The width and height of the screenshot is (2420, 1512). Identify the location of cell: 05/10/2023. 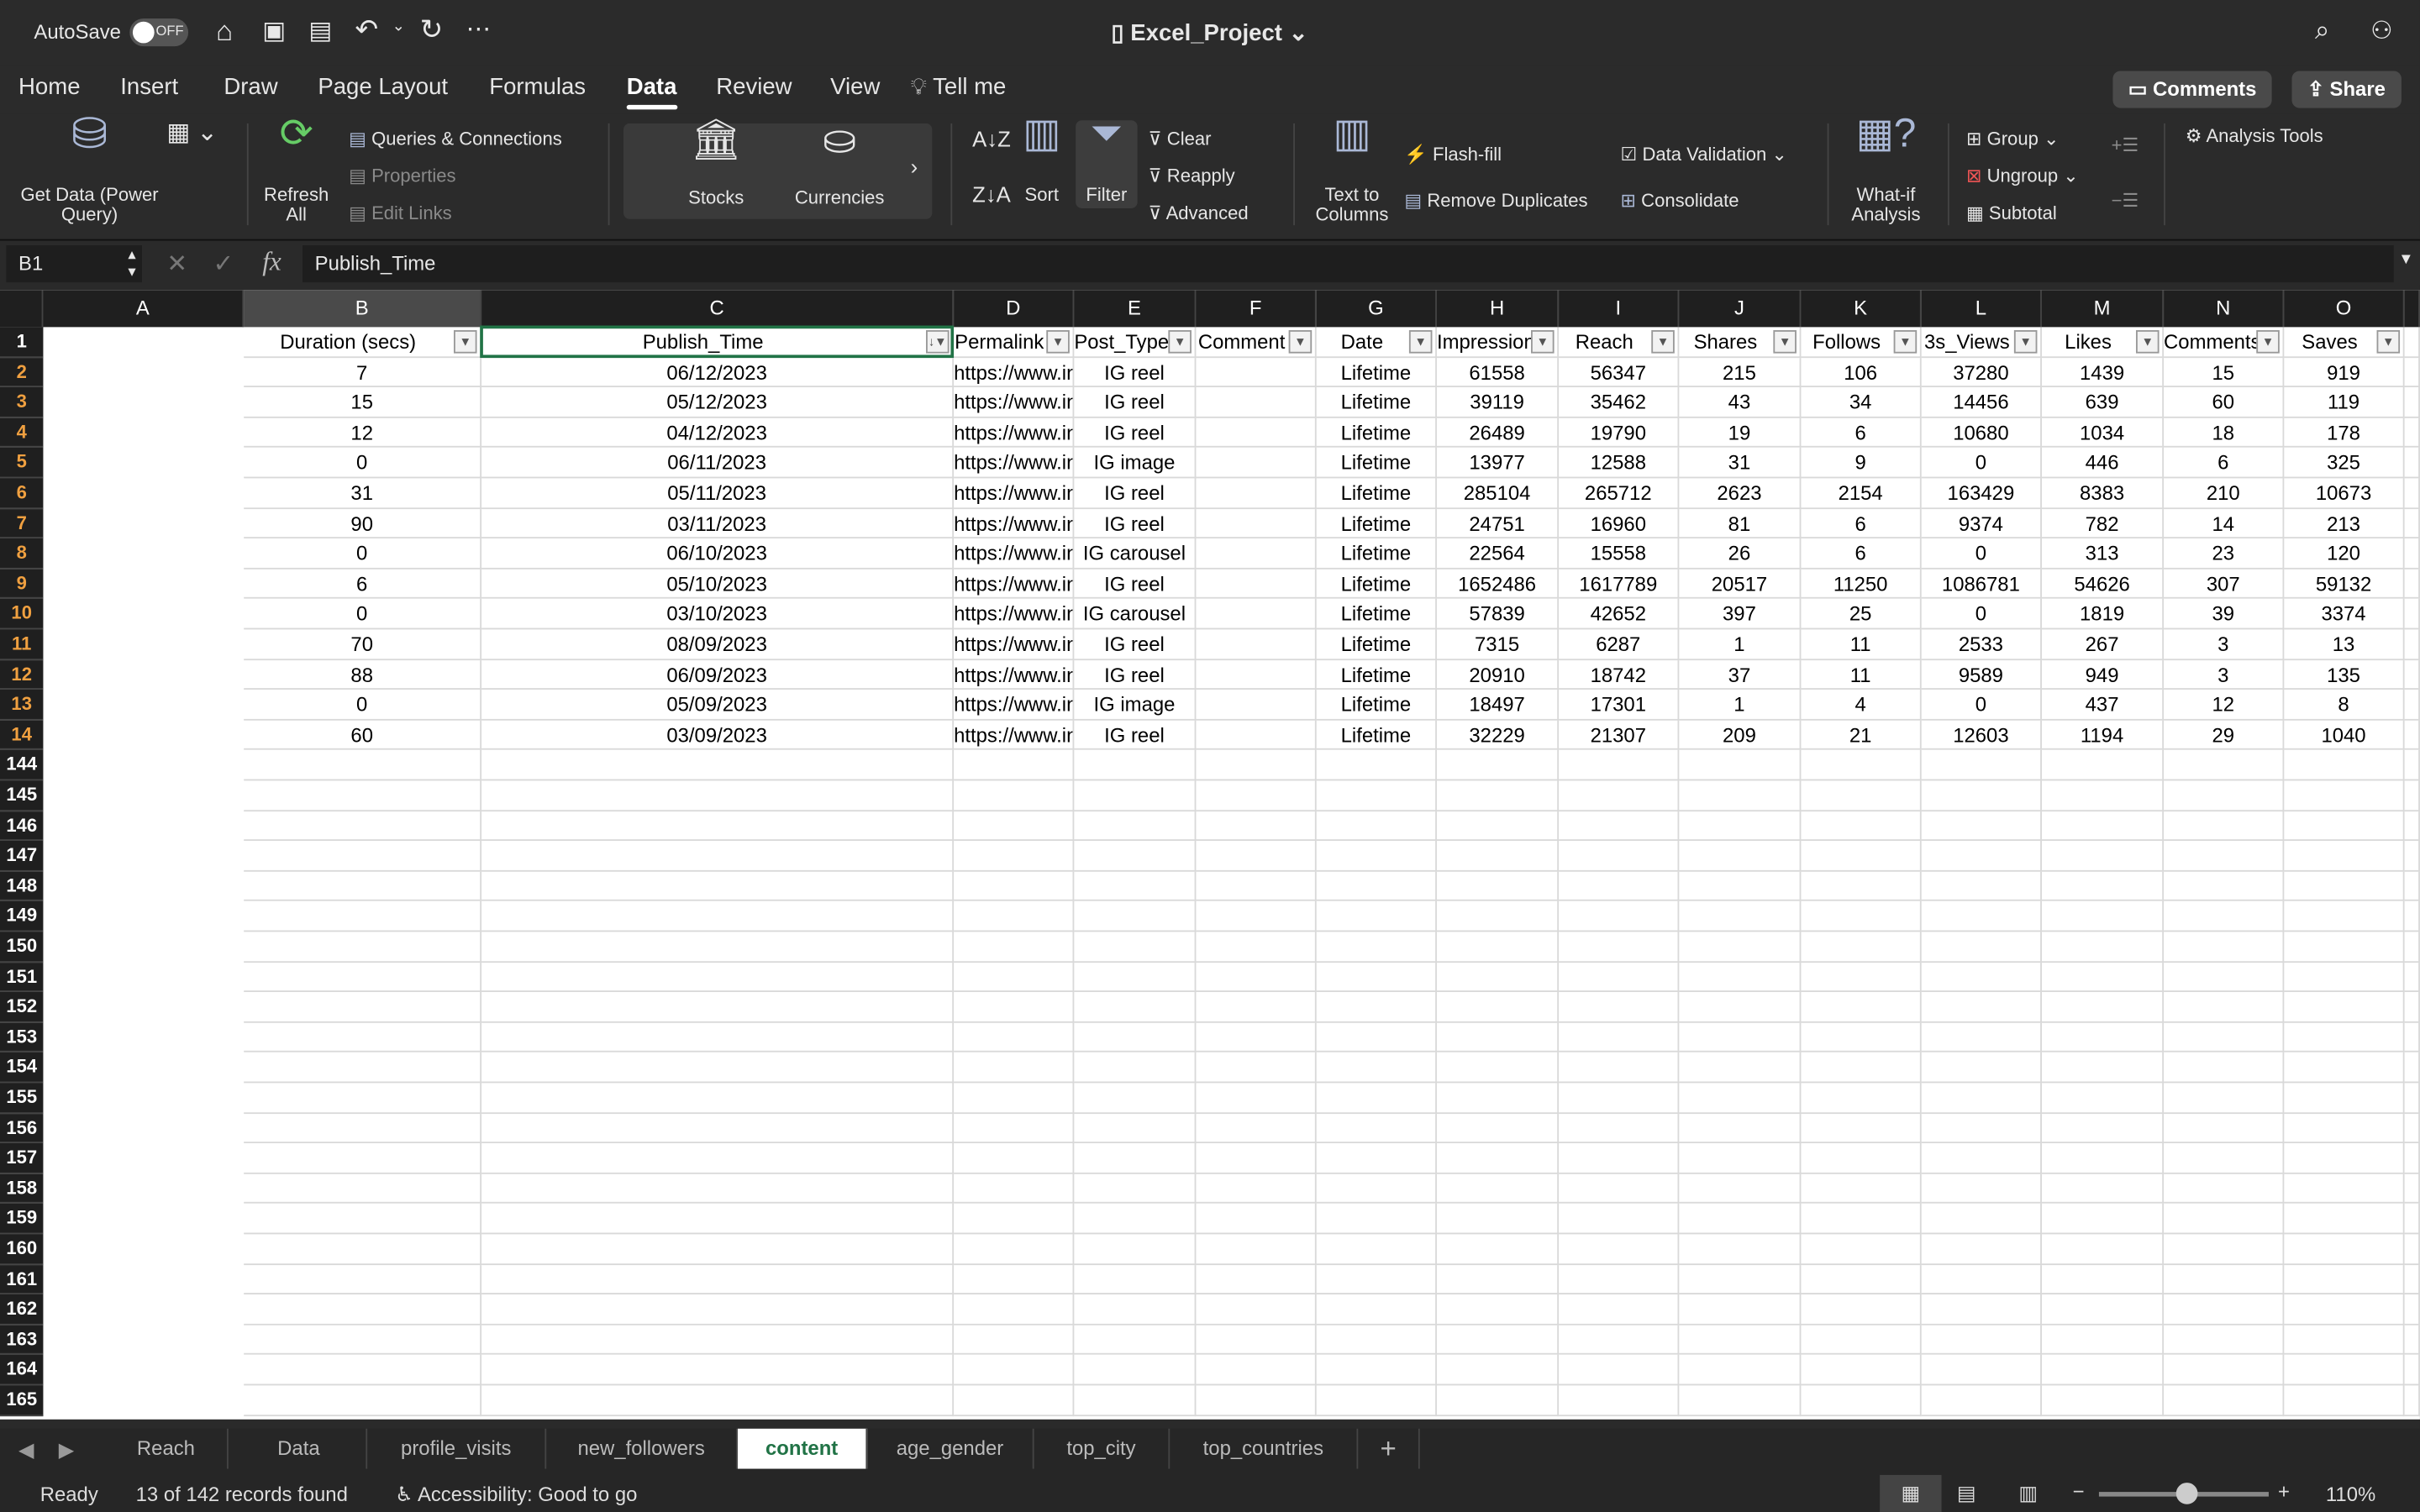
(718, 584).